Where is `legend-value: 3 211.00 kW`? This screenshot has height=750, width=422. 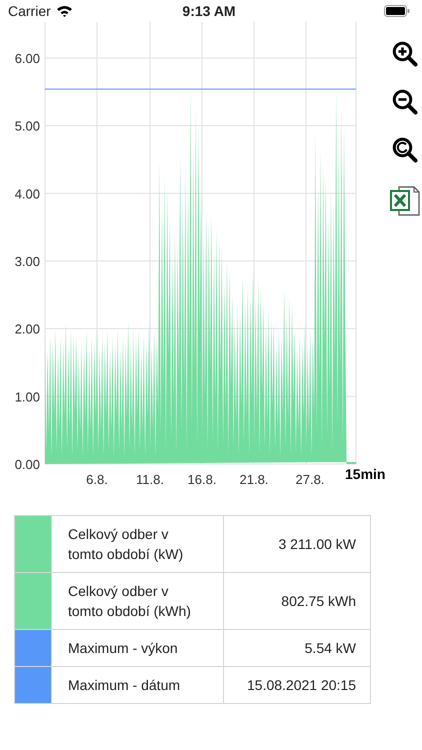
legend-value: 3 211.00 kW is located at coordinates (297, 544).